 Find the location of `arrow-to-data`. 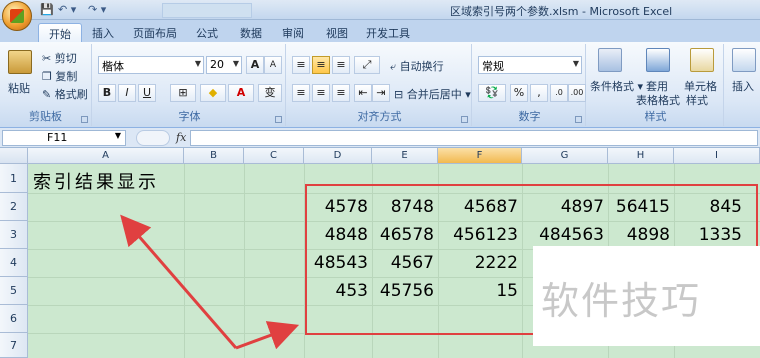

arrow-to-data is located at coordinates (267, 335).